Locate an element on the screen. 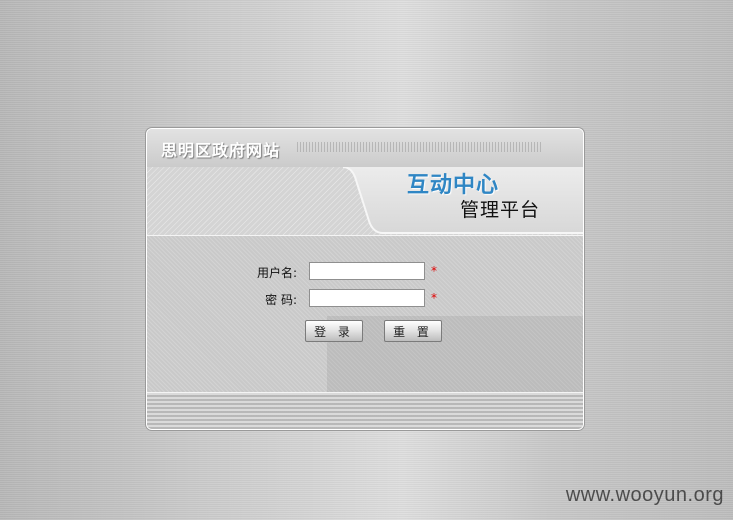 The width and height of the screenshot is (733, 520). banner-sub-title: 管理平台 is located at coordinates (500, 210).